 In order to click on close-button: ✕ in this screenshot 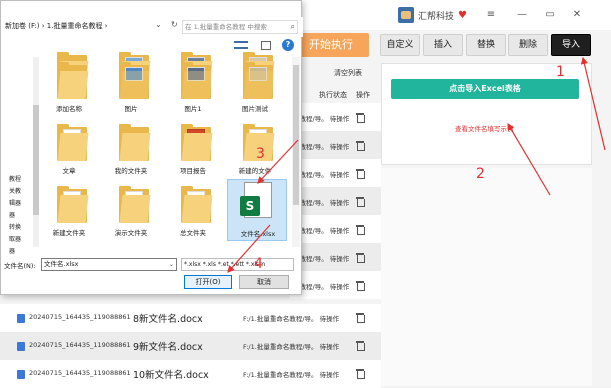, I will do `click(577, 15)`.